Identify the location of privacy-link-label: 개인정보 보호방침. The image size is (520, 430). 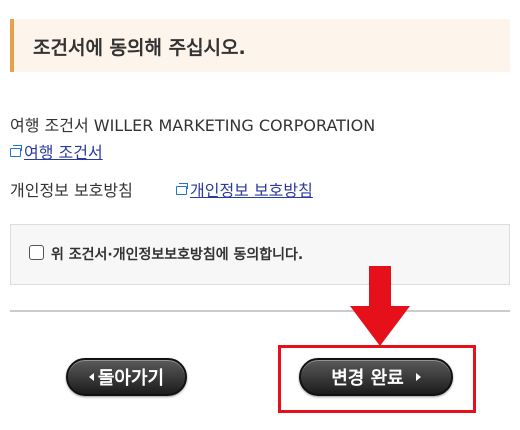
(251, 190).